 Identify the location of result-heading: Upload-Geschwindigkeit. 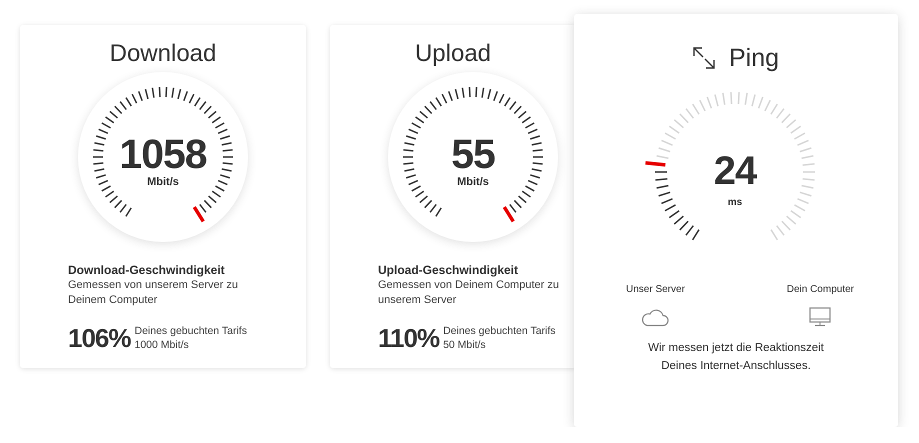
(449, 270).